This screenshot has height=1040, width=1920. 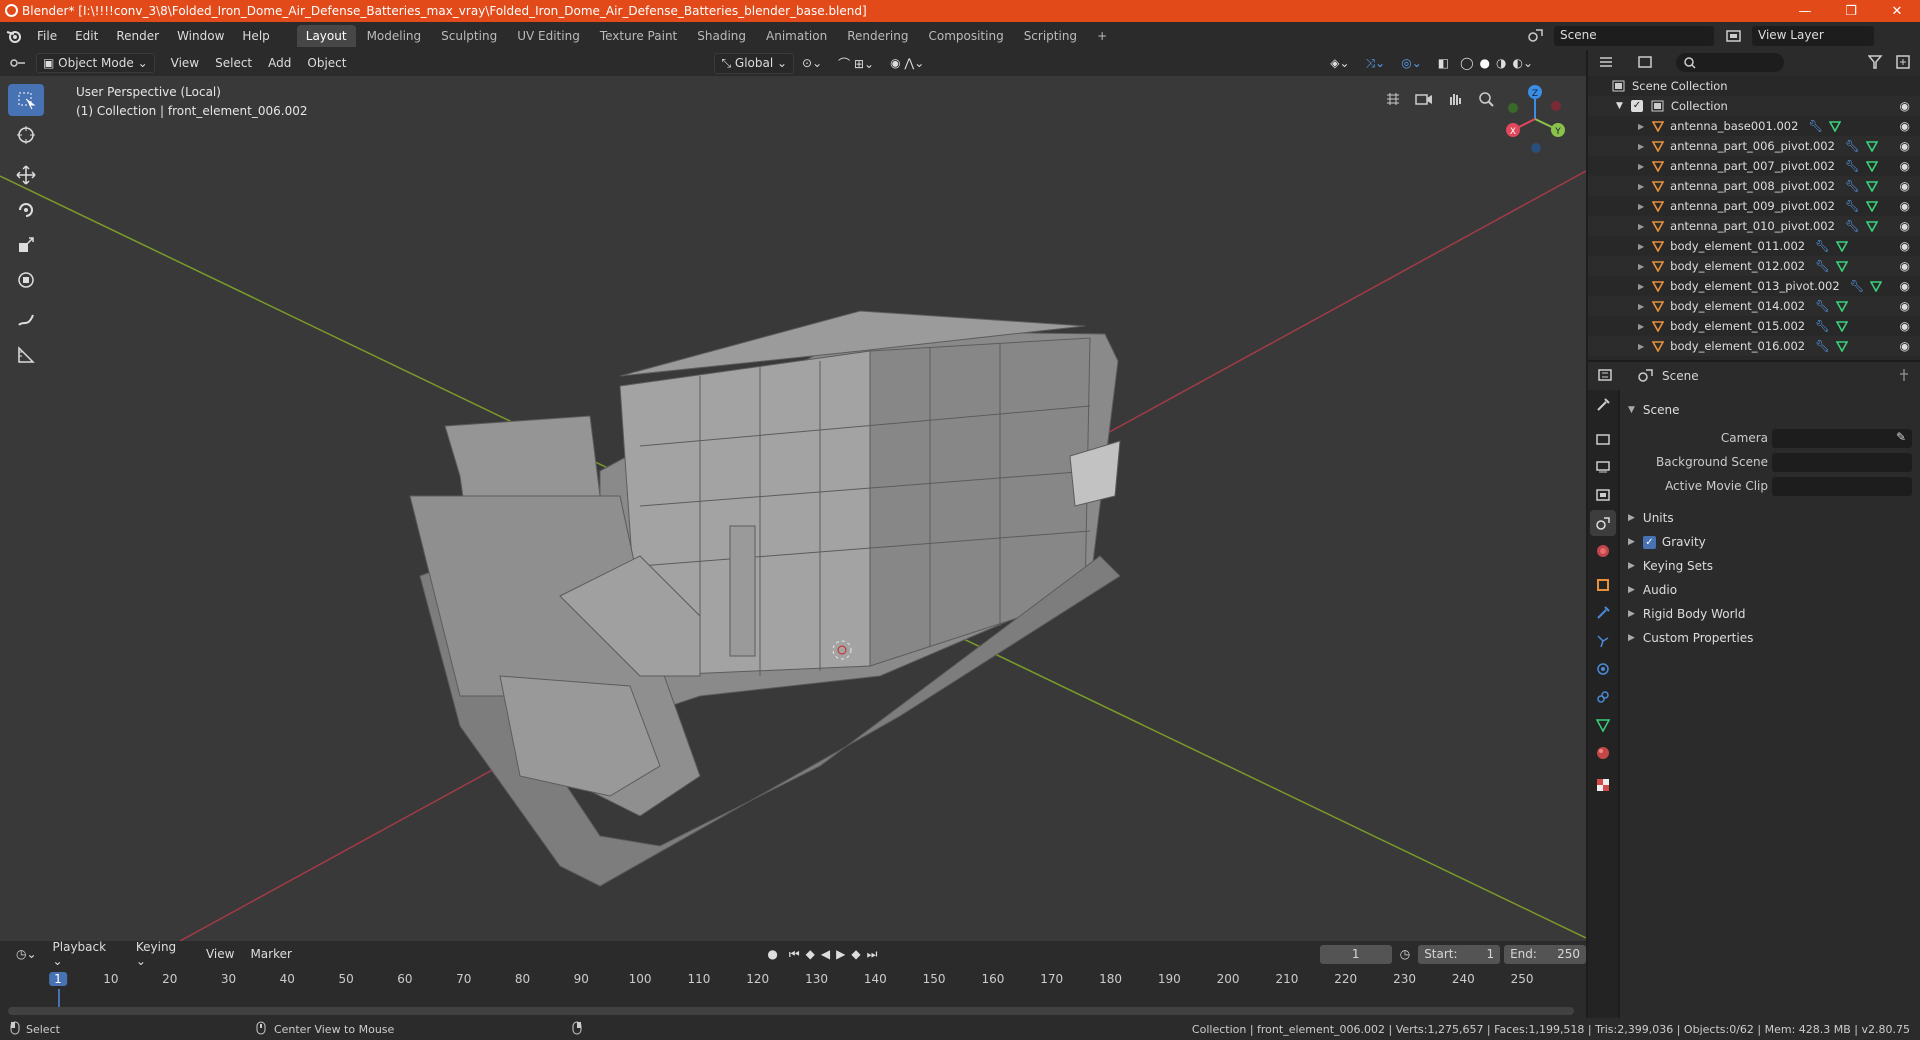 I want to click on solid-shading-icon: ●, so click(x=1485, y=63).